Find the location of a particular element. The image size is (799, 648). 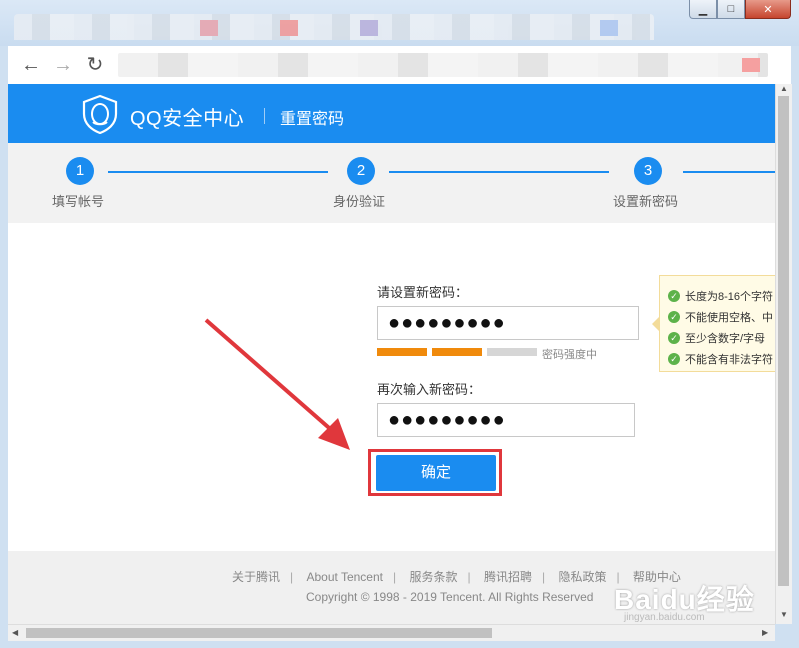

header-divider is located at coordinates (264, 116).